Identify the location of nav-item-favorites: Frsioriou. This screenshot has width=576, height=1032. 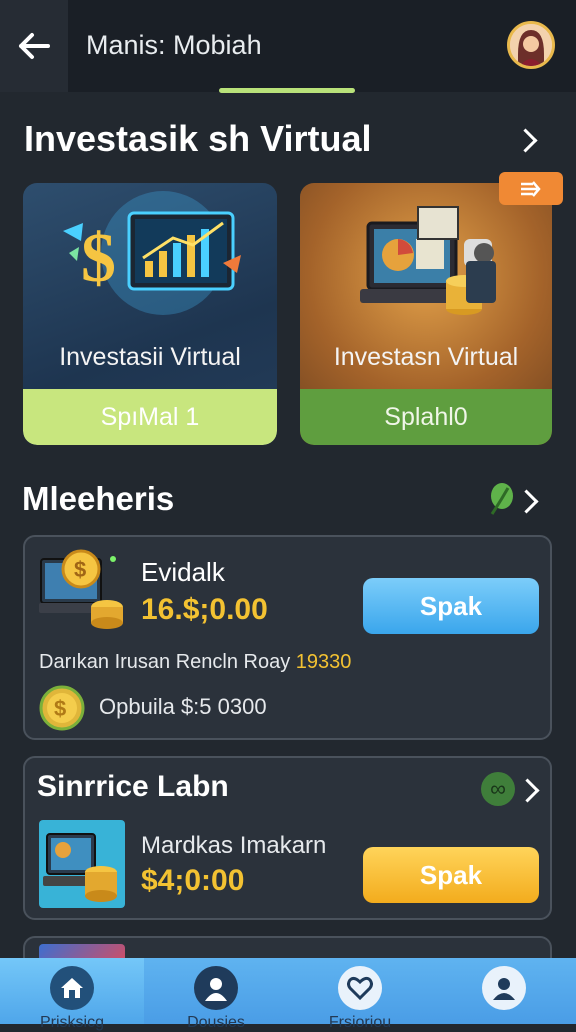
(360, 994).